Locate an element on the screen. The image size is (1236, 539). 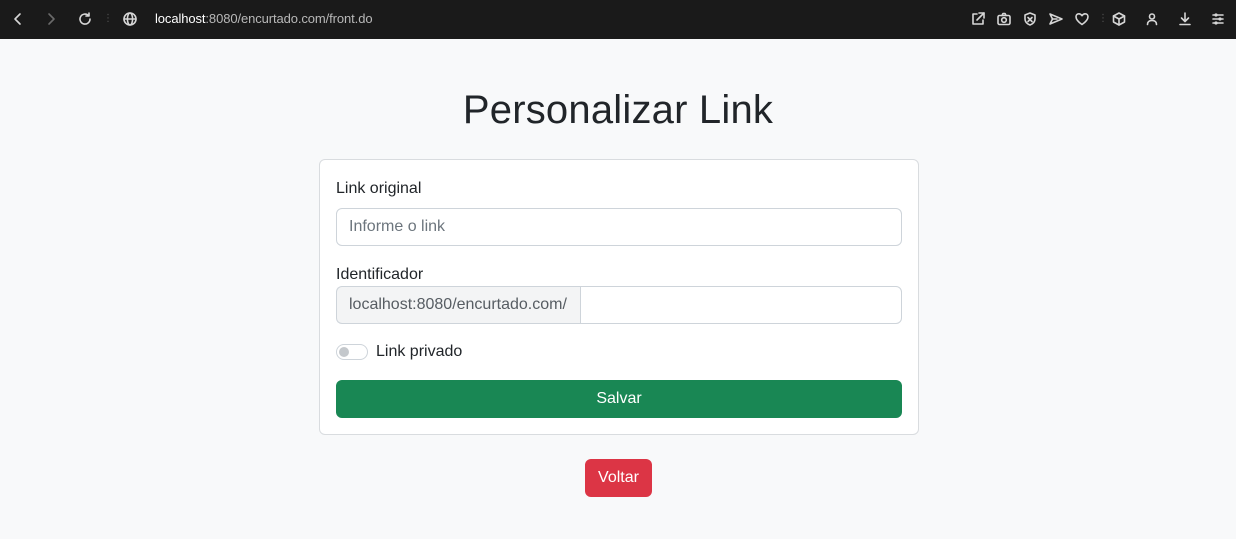
url-host: localhost is located at coordinates (180, 18).